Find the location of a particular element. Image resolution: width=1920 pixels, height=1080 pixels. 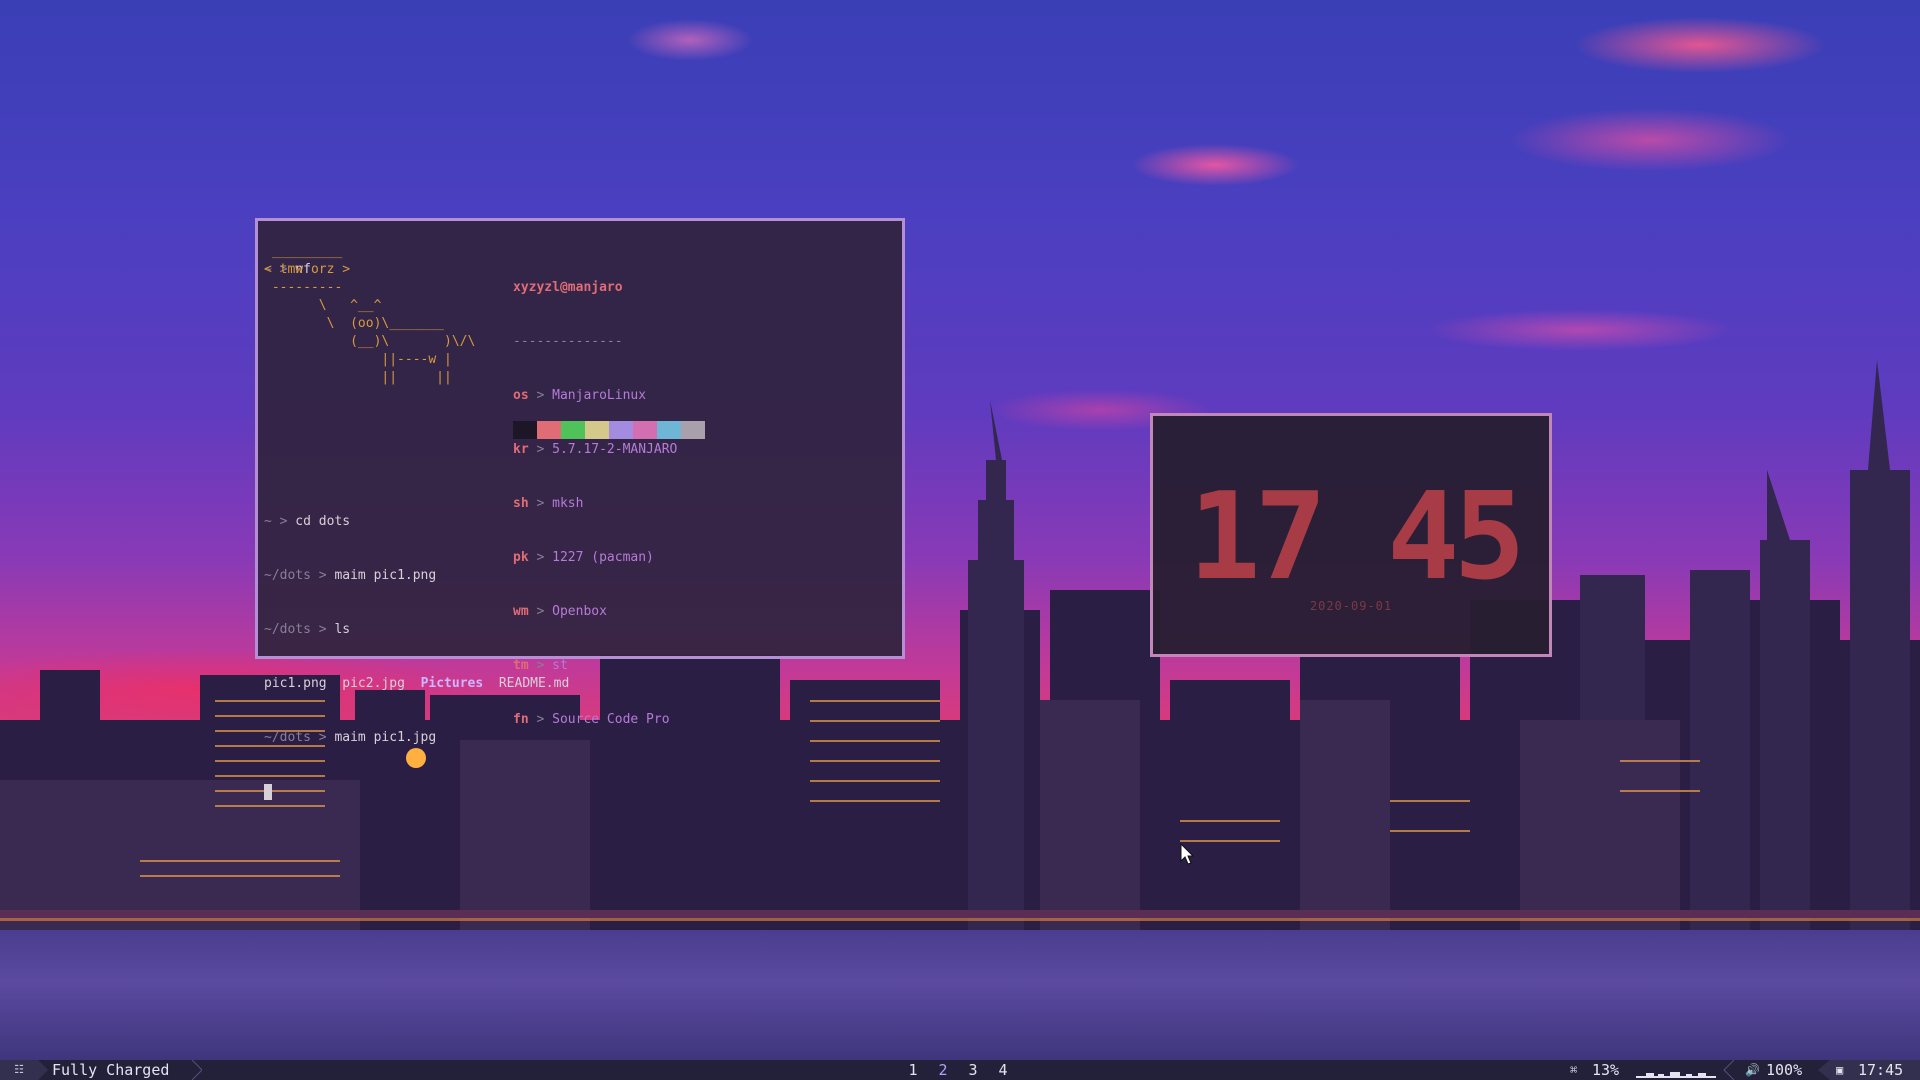

cow-line: (__)\ )\/\ is located at coordinates (370, 341).